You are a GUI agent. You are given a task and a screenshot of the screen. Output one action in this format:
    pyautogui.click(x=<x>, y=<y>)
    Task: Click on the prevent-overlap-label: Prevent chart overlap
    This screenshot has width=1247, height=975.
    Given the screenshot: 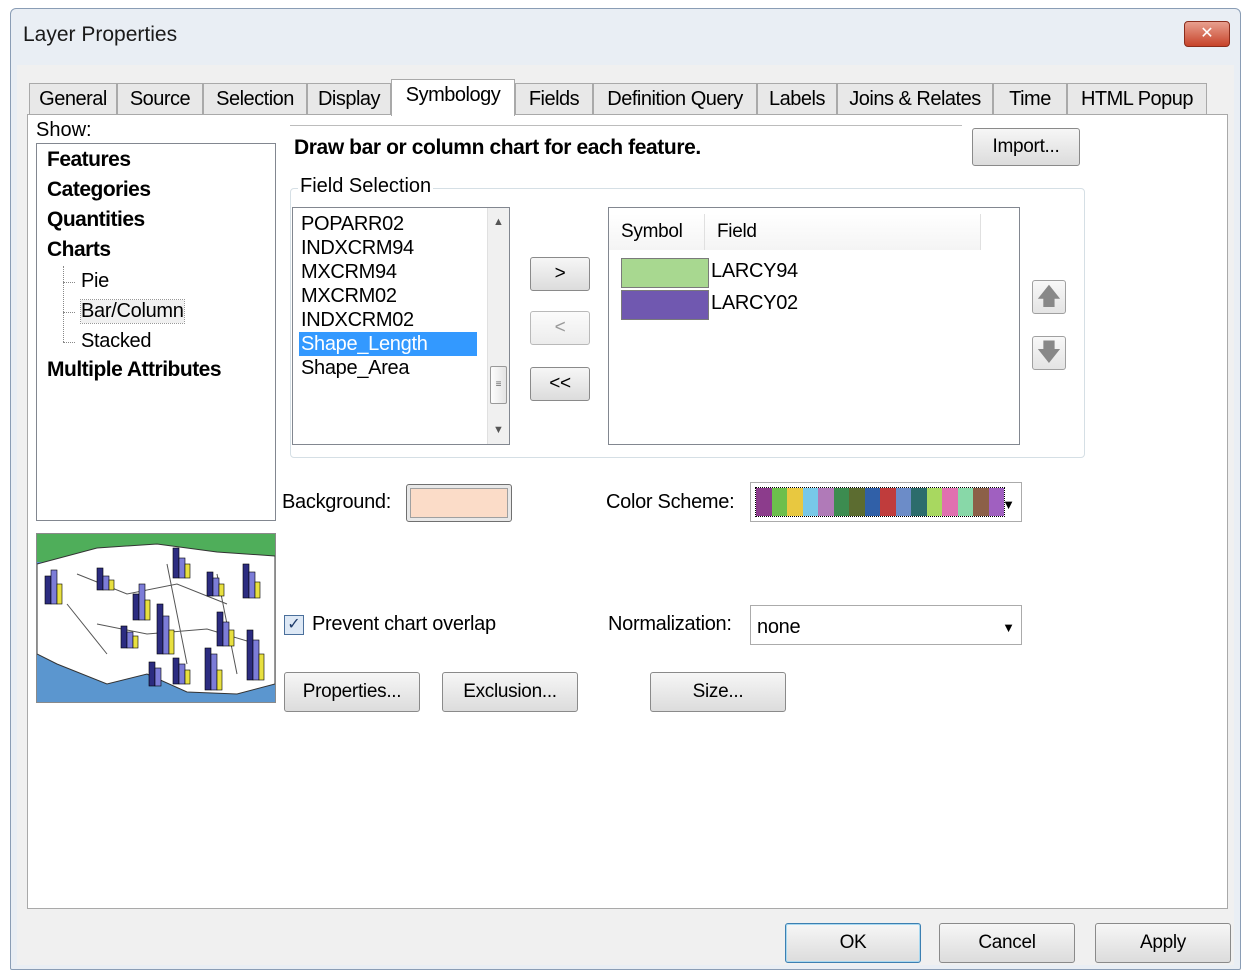 What is the action you would take?
    pyautogui.click(x=404, y=624)
    